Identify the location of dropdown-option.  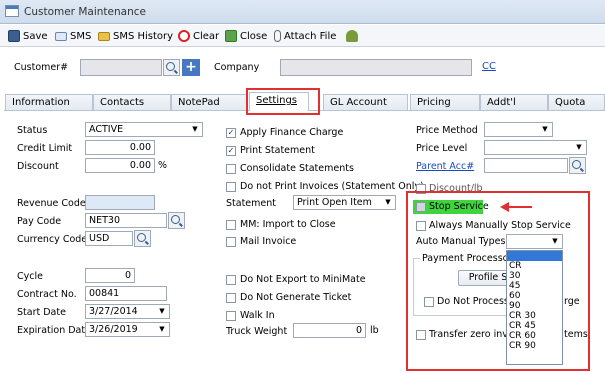
(534, 256).